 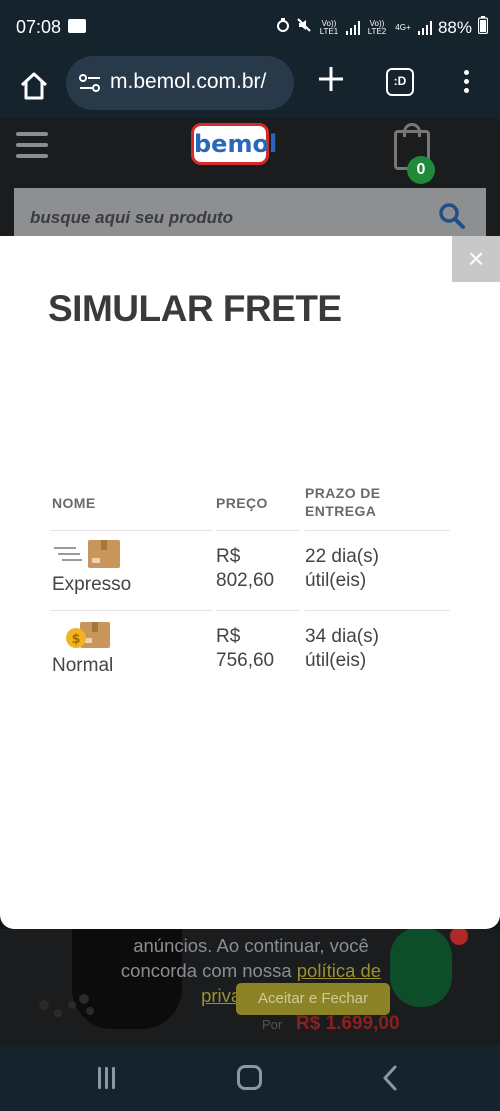 What do you see at coordinates (109, 1078) in the screenshot?
I see `recent-apps-icon` at bounding box center [109, 1078].